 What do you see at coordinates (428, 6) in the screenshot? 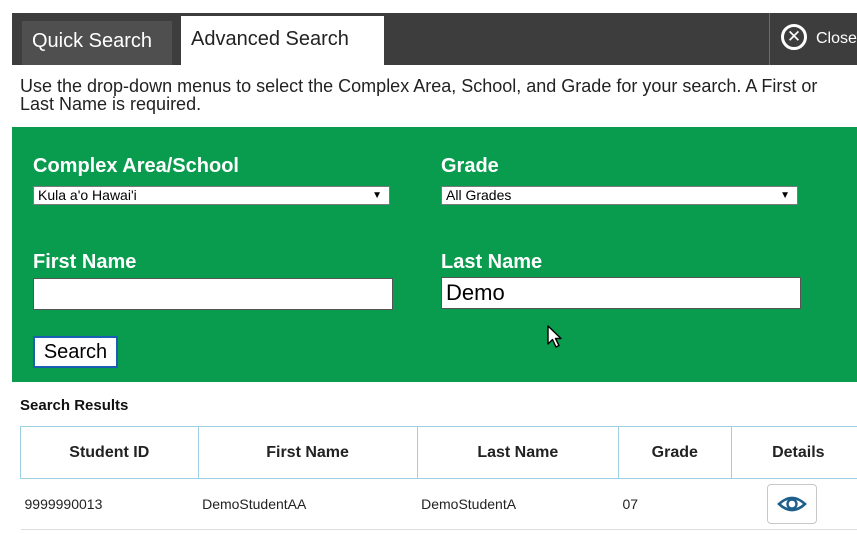
I see `top-strip` at bounding box center [428, 6].